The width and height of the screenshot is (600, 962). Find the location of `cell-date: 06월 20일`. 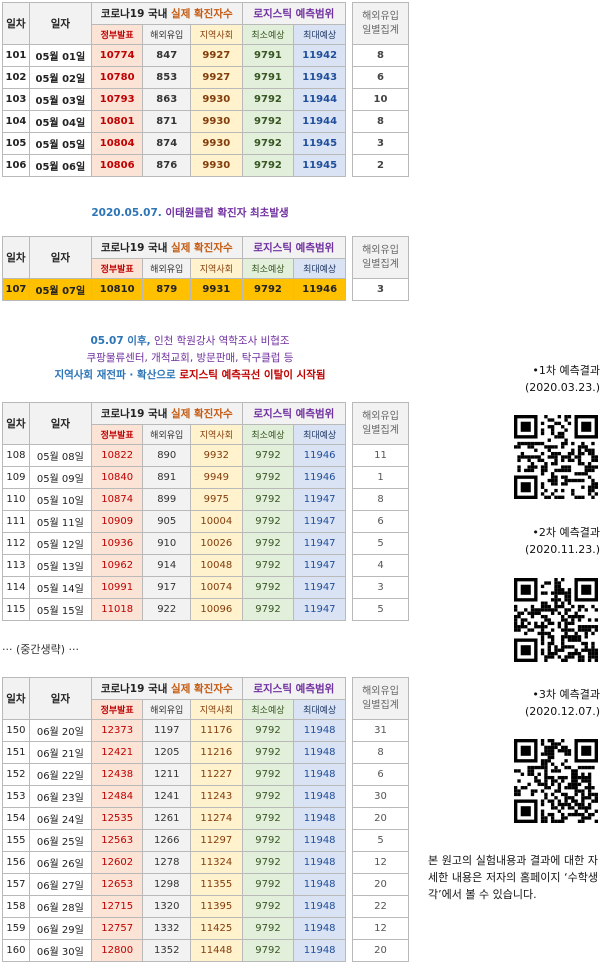

cell-date: 06월 20일 is located at coordinates (60, 730).